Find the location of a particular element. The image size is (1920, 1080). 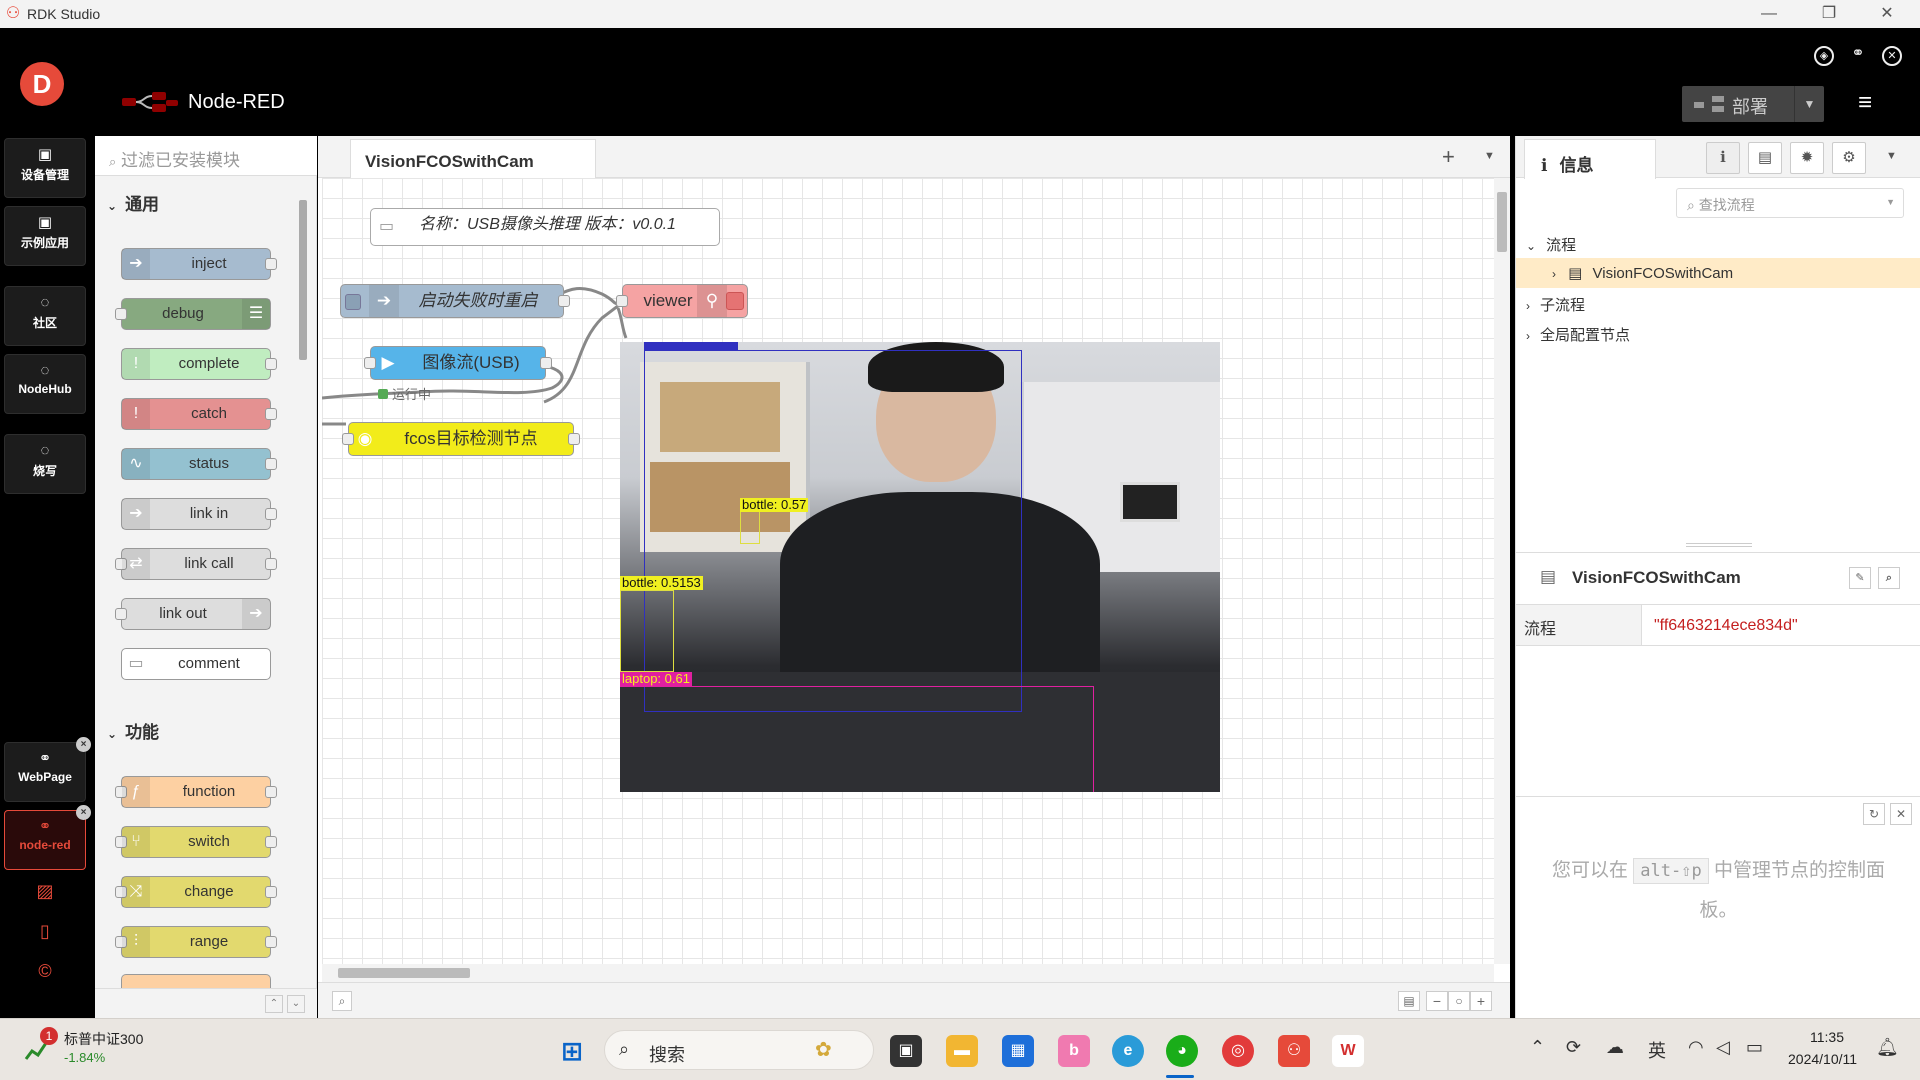

flow-node-usb-camera: ▶ 图像流(USB) is located at coordinates (458, 363).